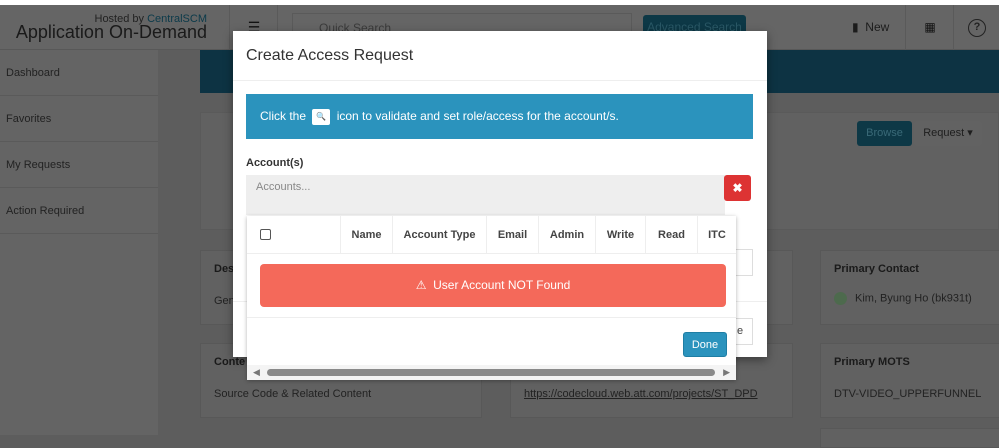 The image size is (999, 448). I want to click on card, so click(909, 438).